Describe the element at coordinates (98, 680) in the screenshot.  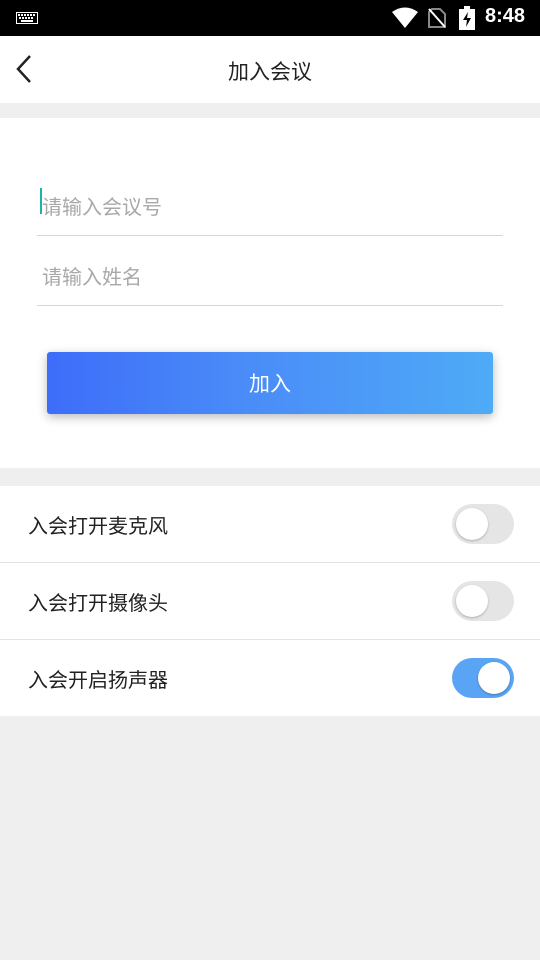
I see `settings-label-speaker: 入会开启扬声器` at that location.